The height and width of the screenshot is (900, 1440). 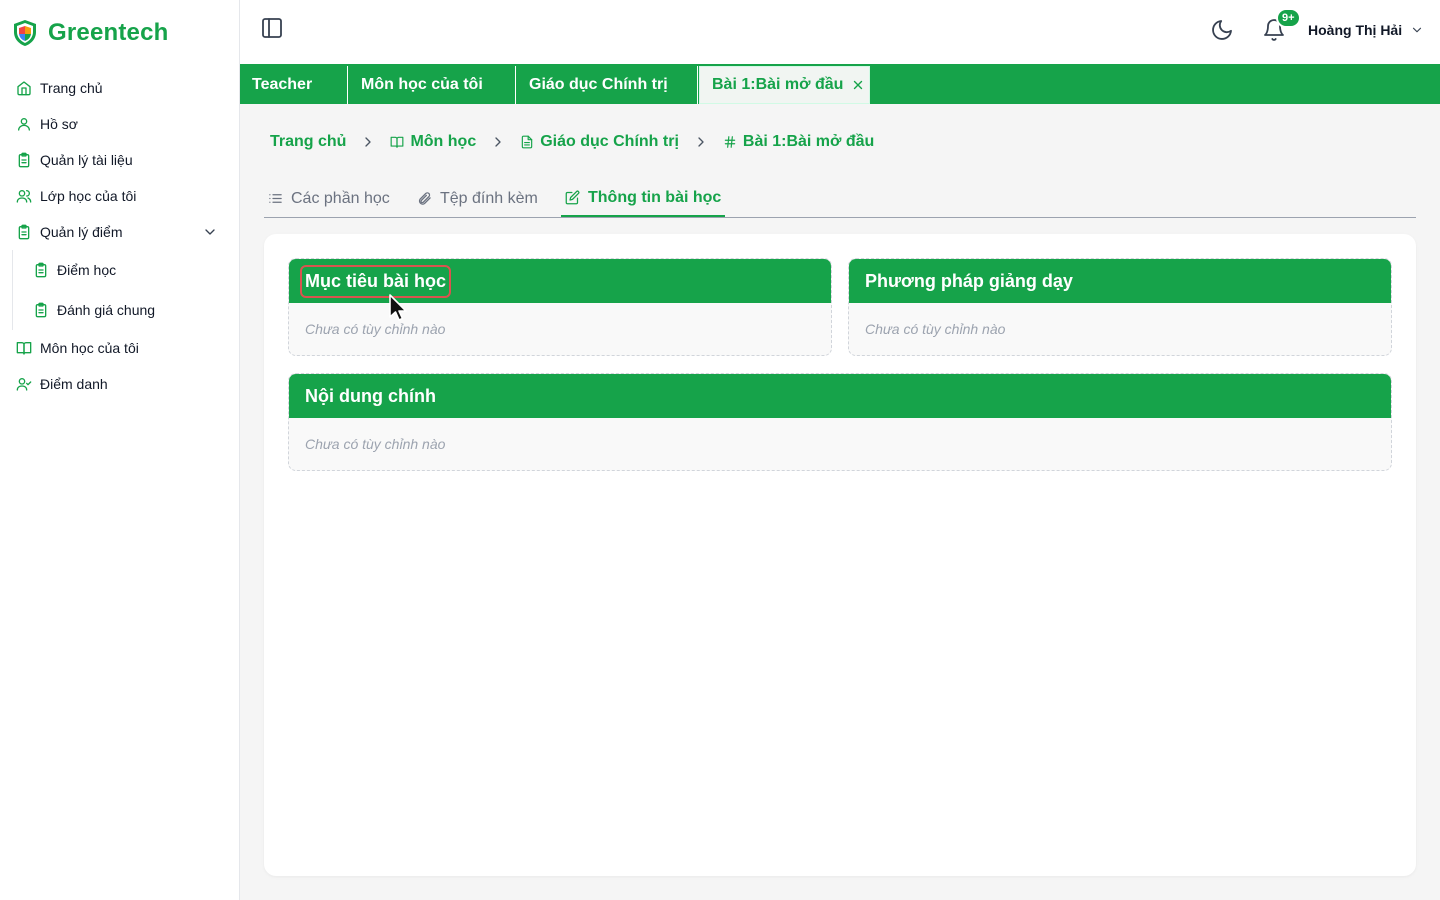 I want to click on grade-management-submenu: Điểm học Đánh giá chung, so click(x=126, y=290).